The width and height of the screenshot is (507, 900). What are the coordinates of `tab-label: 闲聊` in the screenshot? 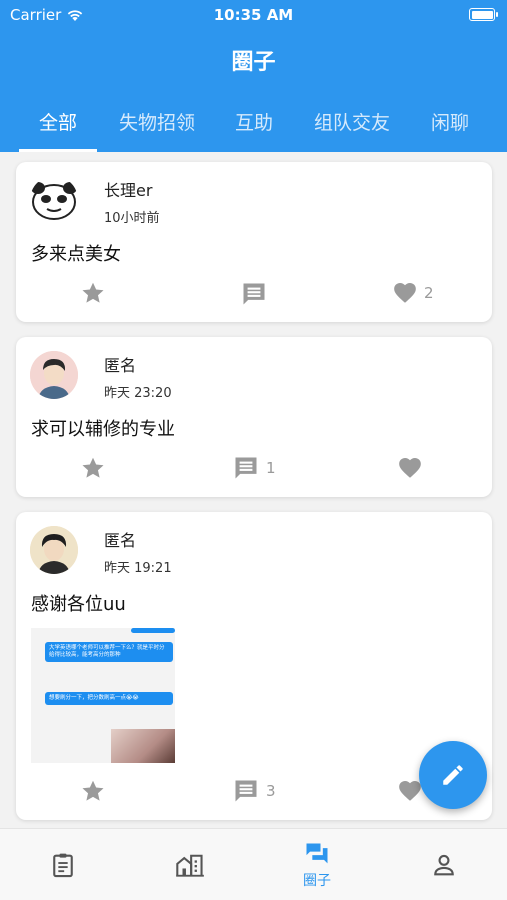 It's located at (449, 123).